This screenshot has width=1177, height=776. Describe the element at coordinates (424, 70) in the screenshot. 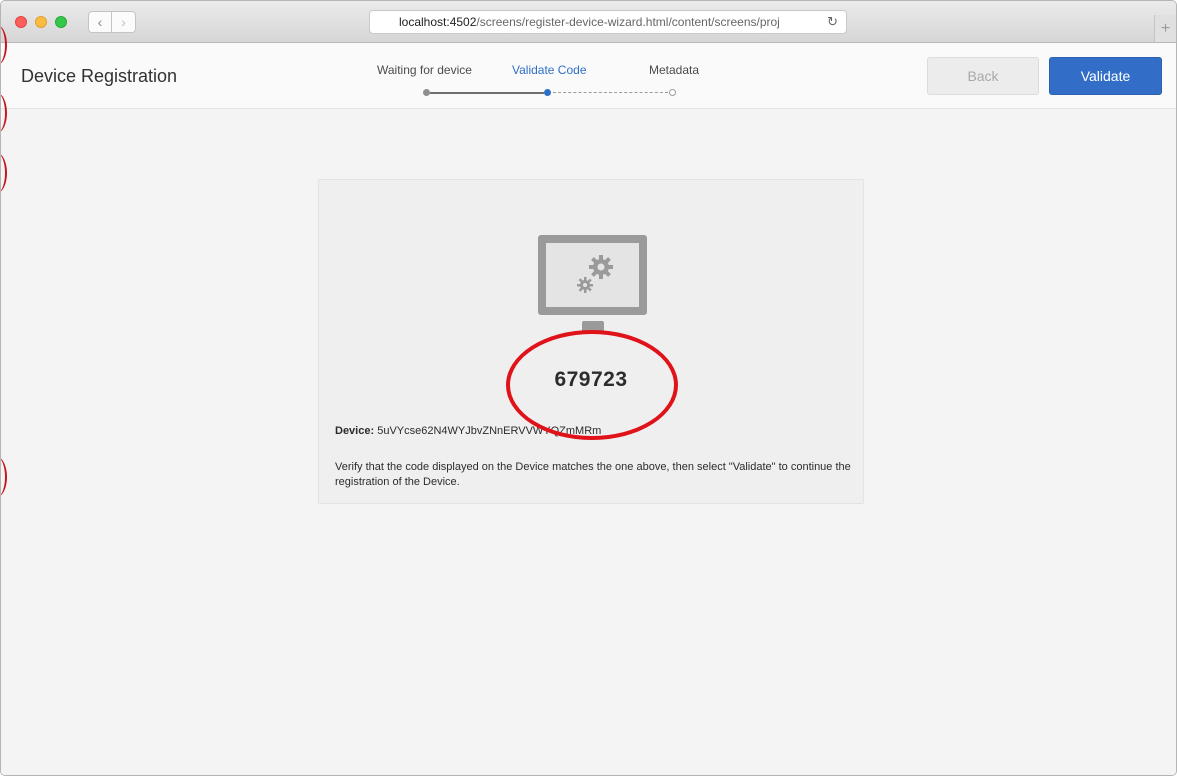

I see `step-waiting-for-device: Waiting for device` at that location.